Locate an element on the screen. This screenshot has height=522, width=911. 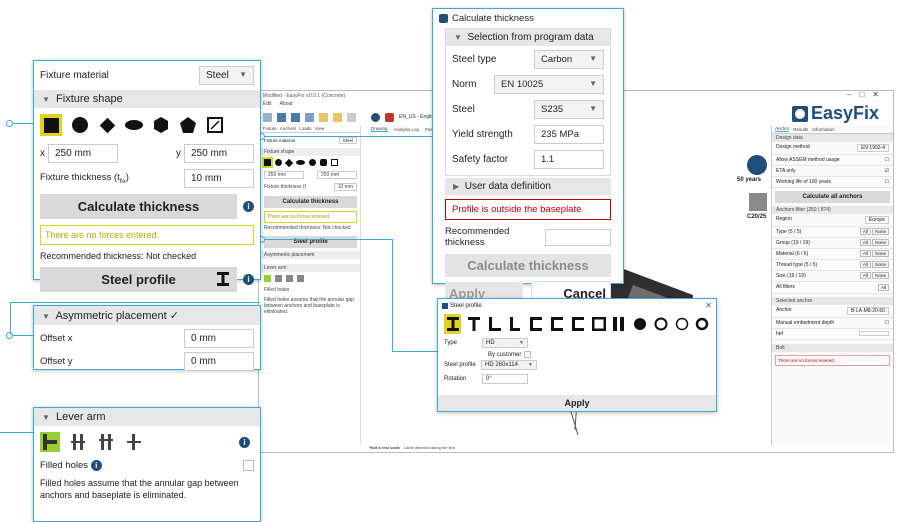
safety-factor-field: 1.1 is located at coordinates (569, 159).